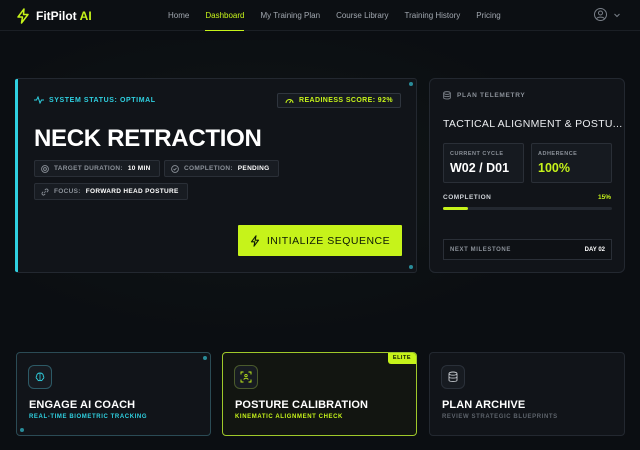 The height and width of the screenshot is (450, 640). What do you see at coordinates (132, 191) in the screenshot?
I see `focus-value: FORWARD HEAD POSTURE` at bounding box center [132, 191].